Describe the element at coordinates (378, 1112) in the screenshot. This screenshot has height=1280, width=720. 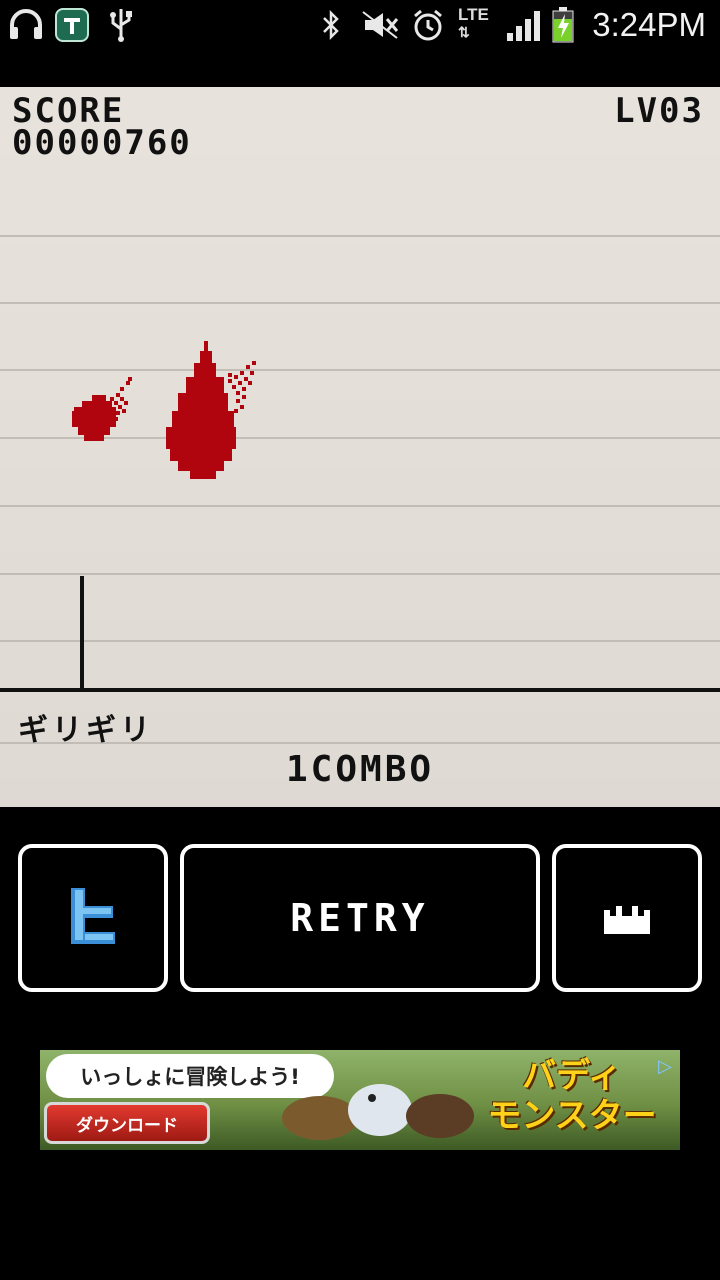
I see `ad-monsters-art` at that location.